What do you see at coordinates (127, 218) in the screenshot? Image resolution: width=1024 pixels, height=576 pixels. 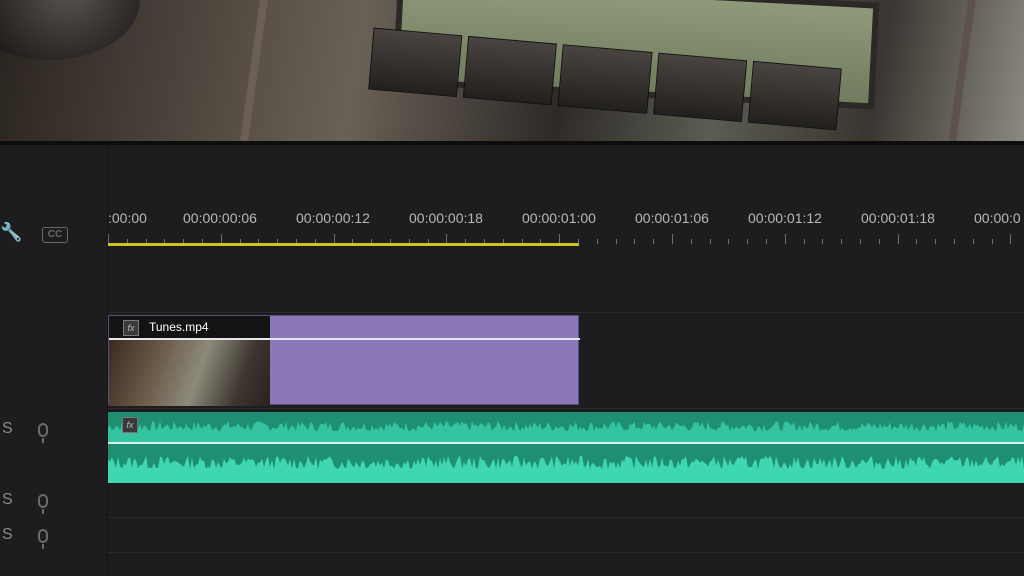 I see `timecode-label: :00:00` at bounding box center [127, 218].